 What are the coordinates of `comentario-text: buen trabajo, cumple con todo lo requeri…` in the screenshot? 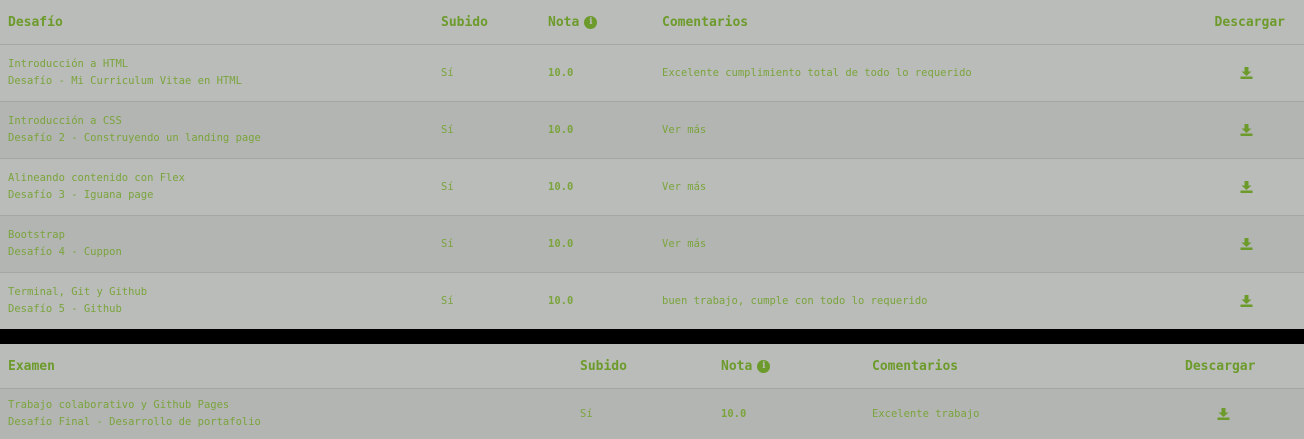 It's located at (795, 301).